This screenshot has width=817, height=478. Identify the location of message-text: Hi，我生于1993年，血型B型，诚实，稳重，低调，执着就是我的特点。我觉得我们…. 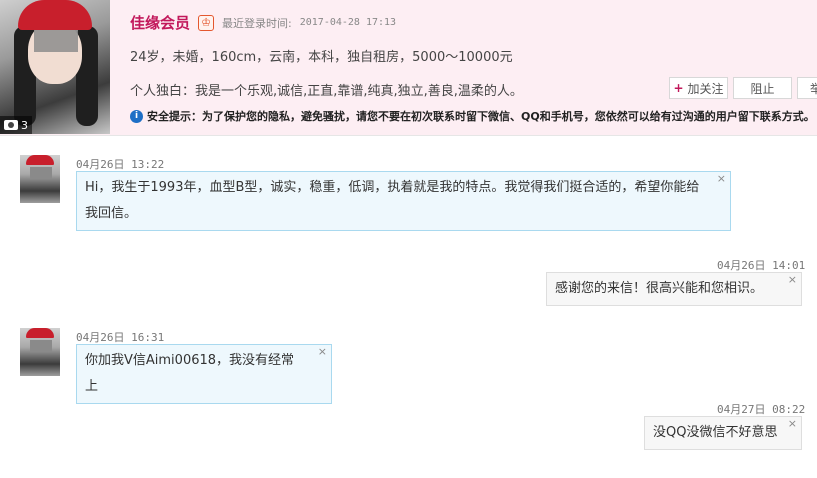
(392, 200).